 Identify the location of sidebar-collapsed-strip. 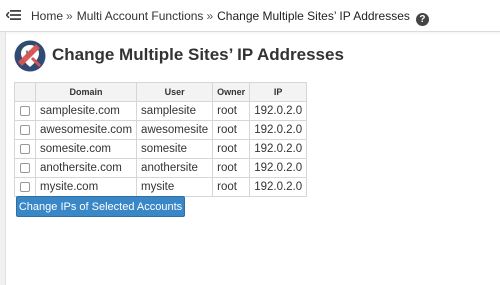
(3, 158).